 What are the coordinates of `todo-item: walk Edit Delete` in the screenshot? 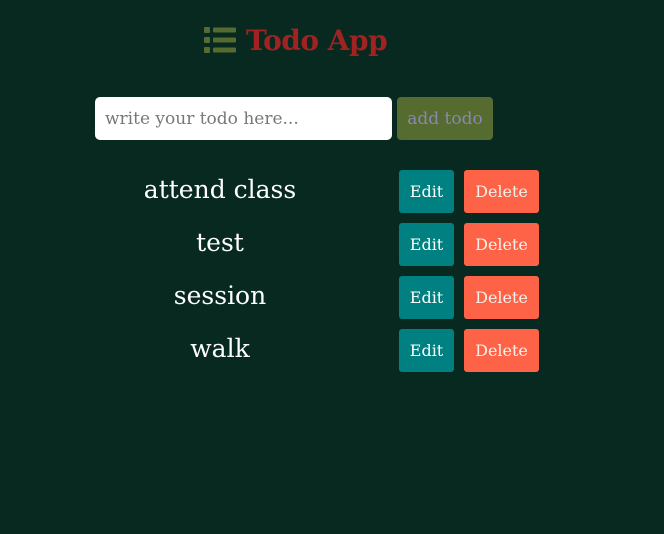 It's located at (332, 355).